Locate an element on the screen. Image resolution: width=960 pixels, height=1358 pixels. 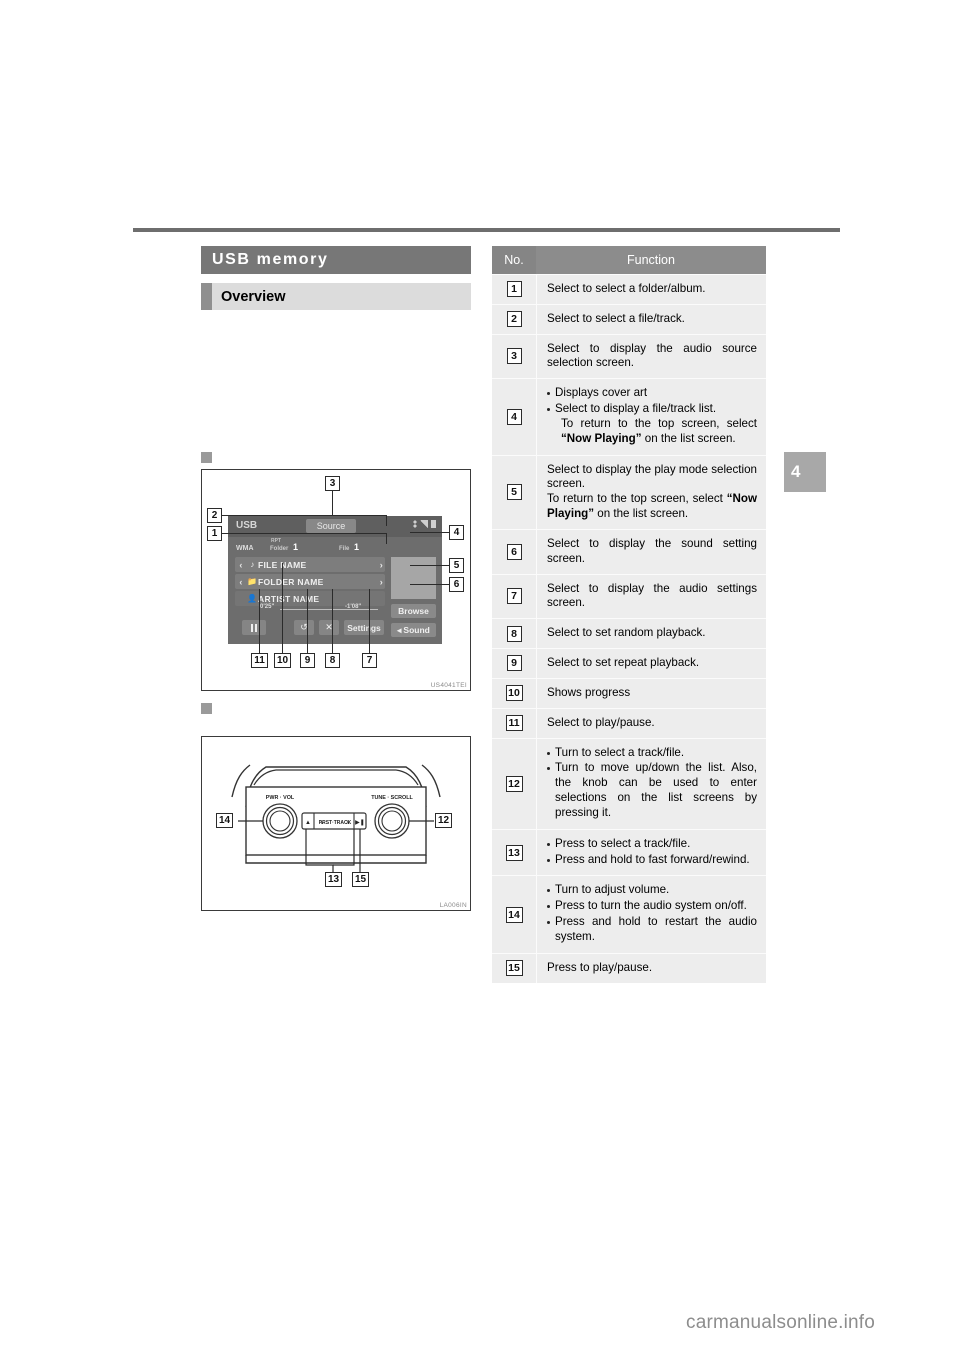
row-number-cell: 14 is located at coordinates (514, 914).